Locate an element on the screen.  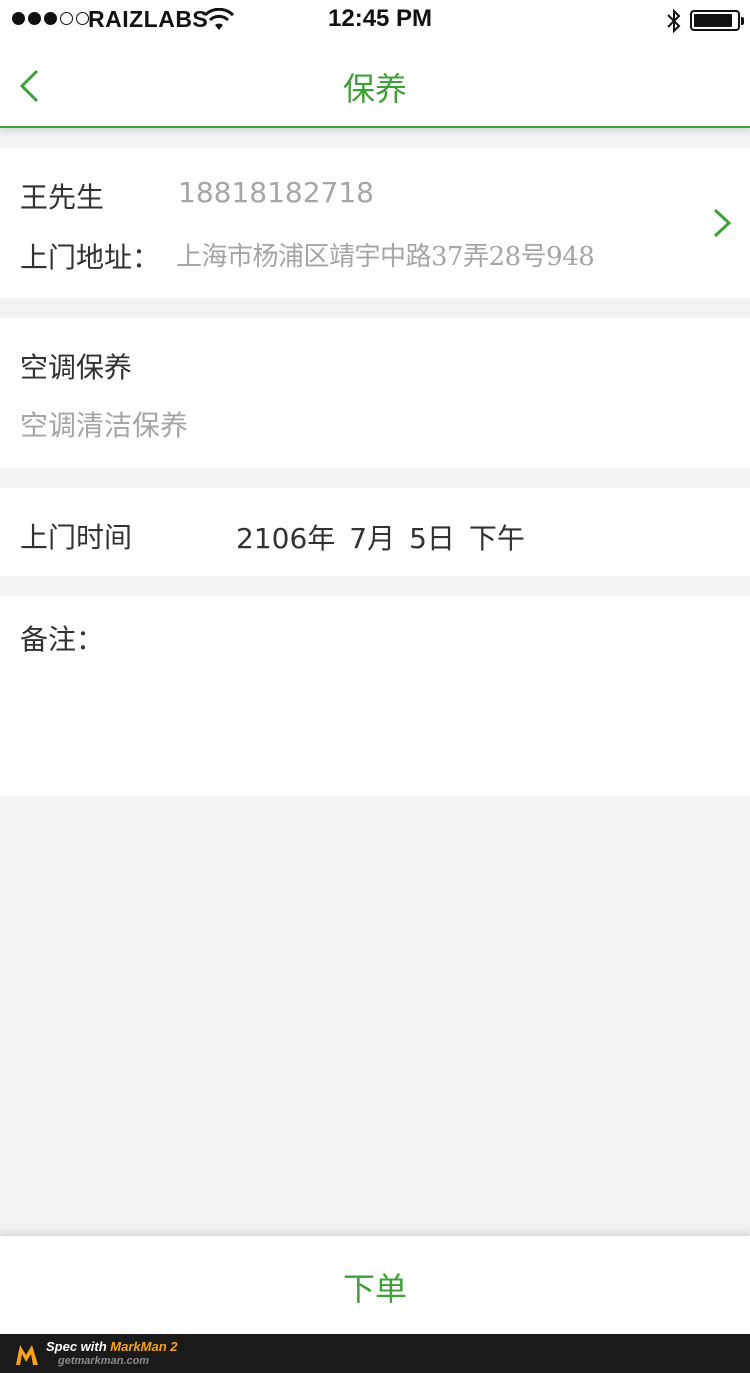
contact-name: 王先生 is located at coordinates (62, 197).